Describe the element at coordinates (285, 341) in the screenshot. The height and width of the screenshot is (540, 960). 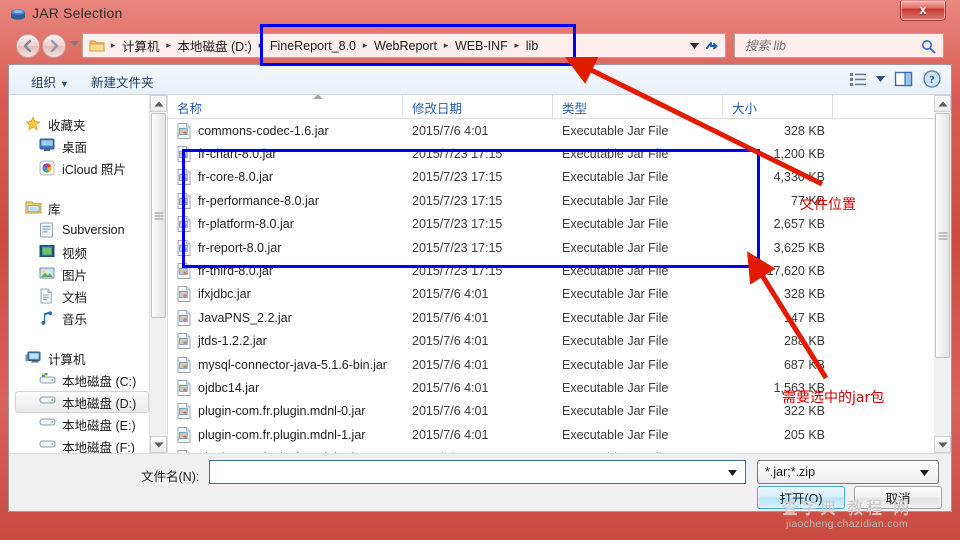
I see `file-name-cell: jtds-1.2.2.jar` at that location.